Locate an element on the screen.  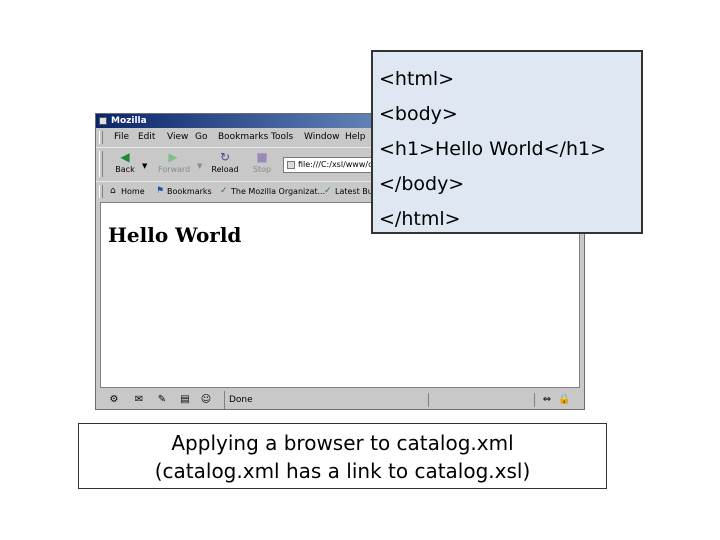
forward-button: ▶ Forward is located at coordinates (174, 165).